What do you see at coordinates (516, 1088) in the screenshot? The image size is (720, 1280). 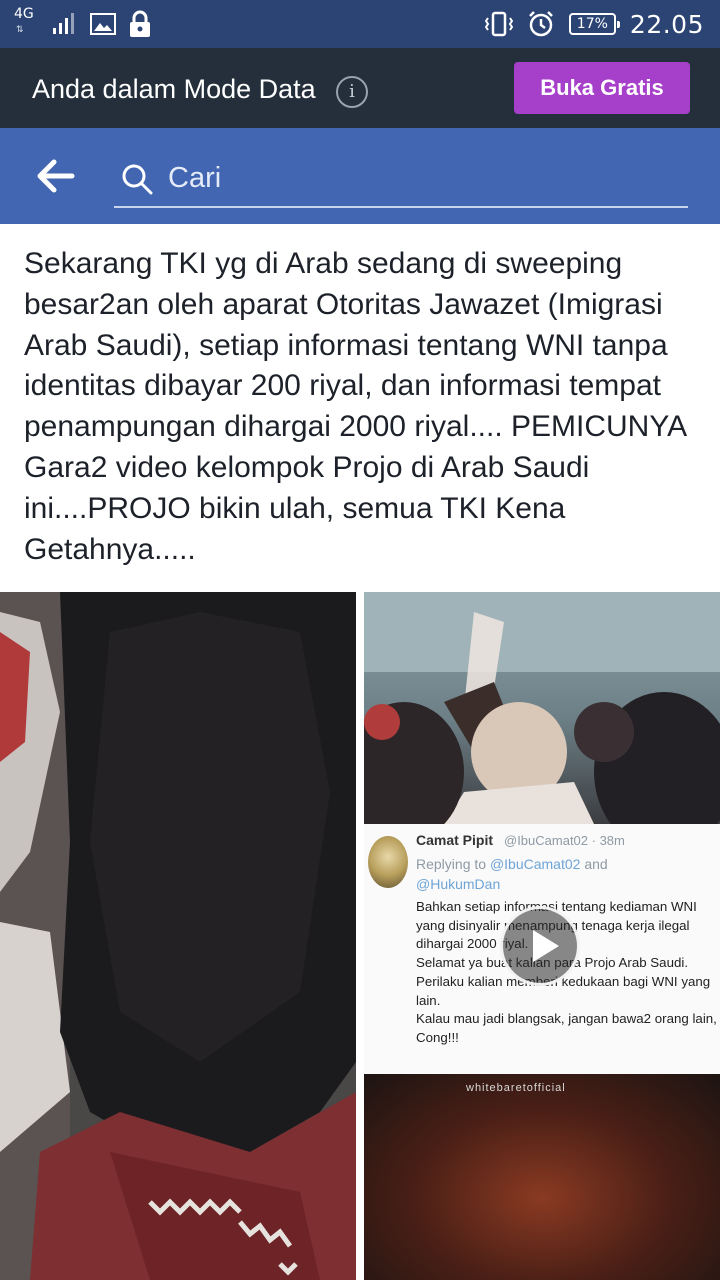 I see `watermark-text: whitebaretofficial` at bounding box center [516, 1088].